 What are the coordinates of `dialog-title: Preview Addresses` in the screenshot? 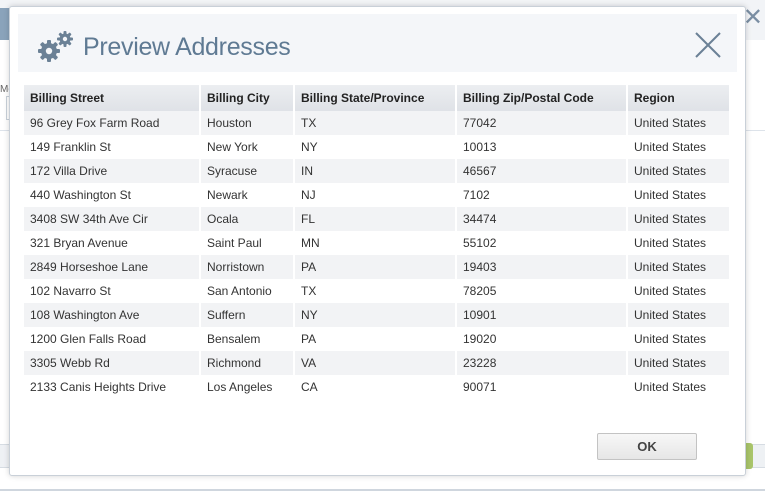 It's located at (187, 47).